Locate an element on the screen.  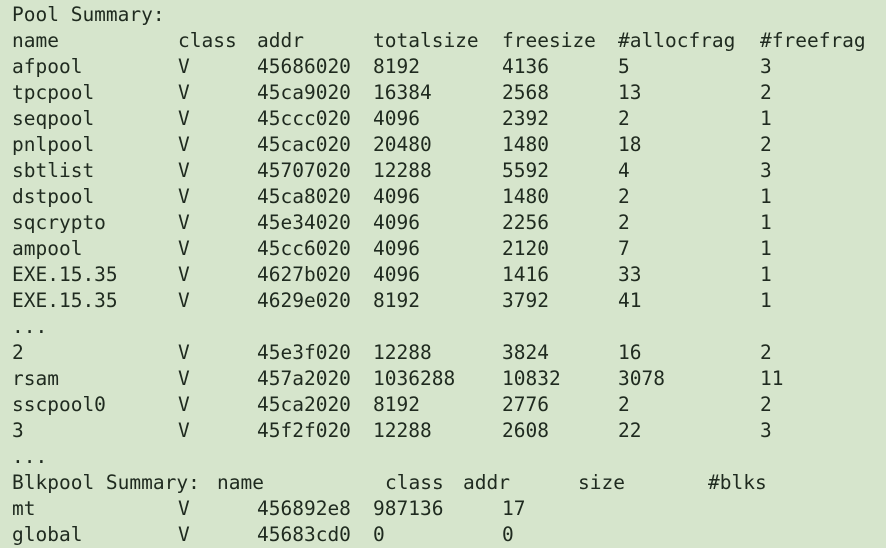
cell-name: 3 is located at coordinates (18, 430).